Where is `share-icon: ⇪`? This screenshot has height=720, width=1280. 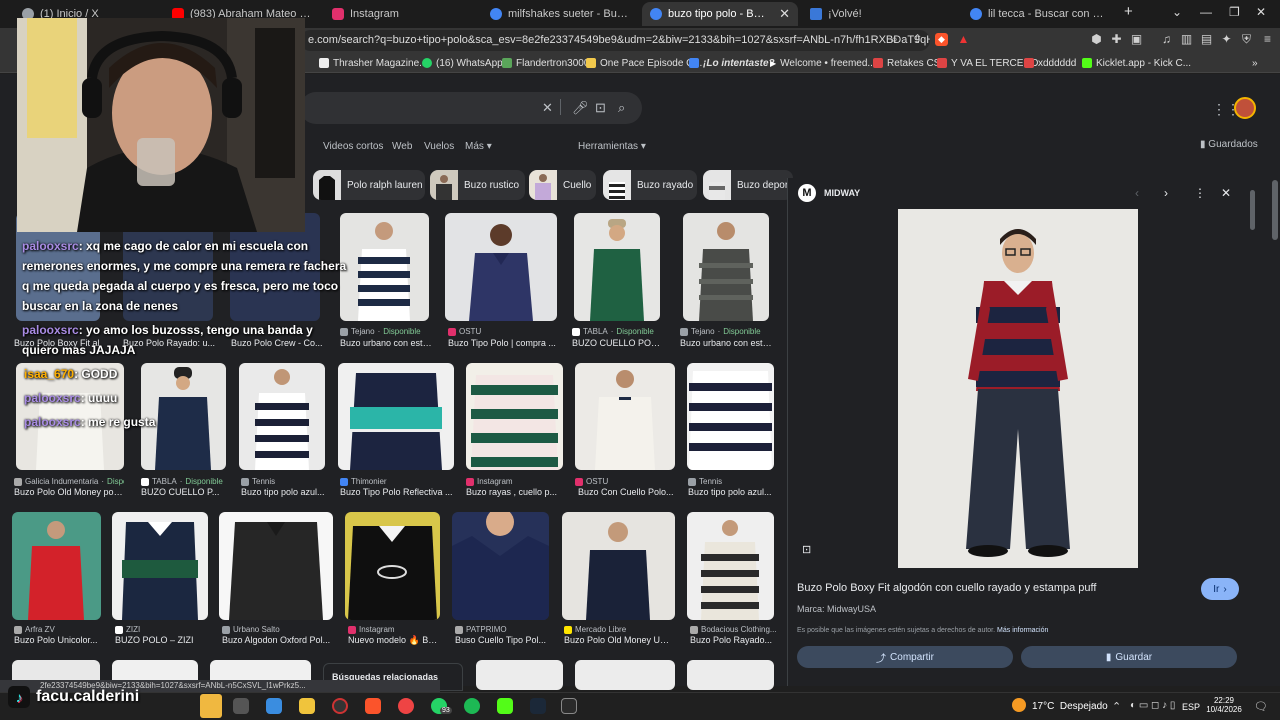
share-icon: ⇪ is located at coordinates (917, 39).